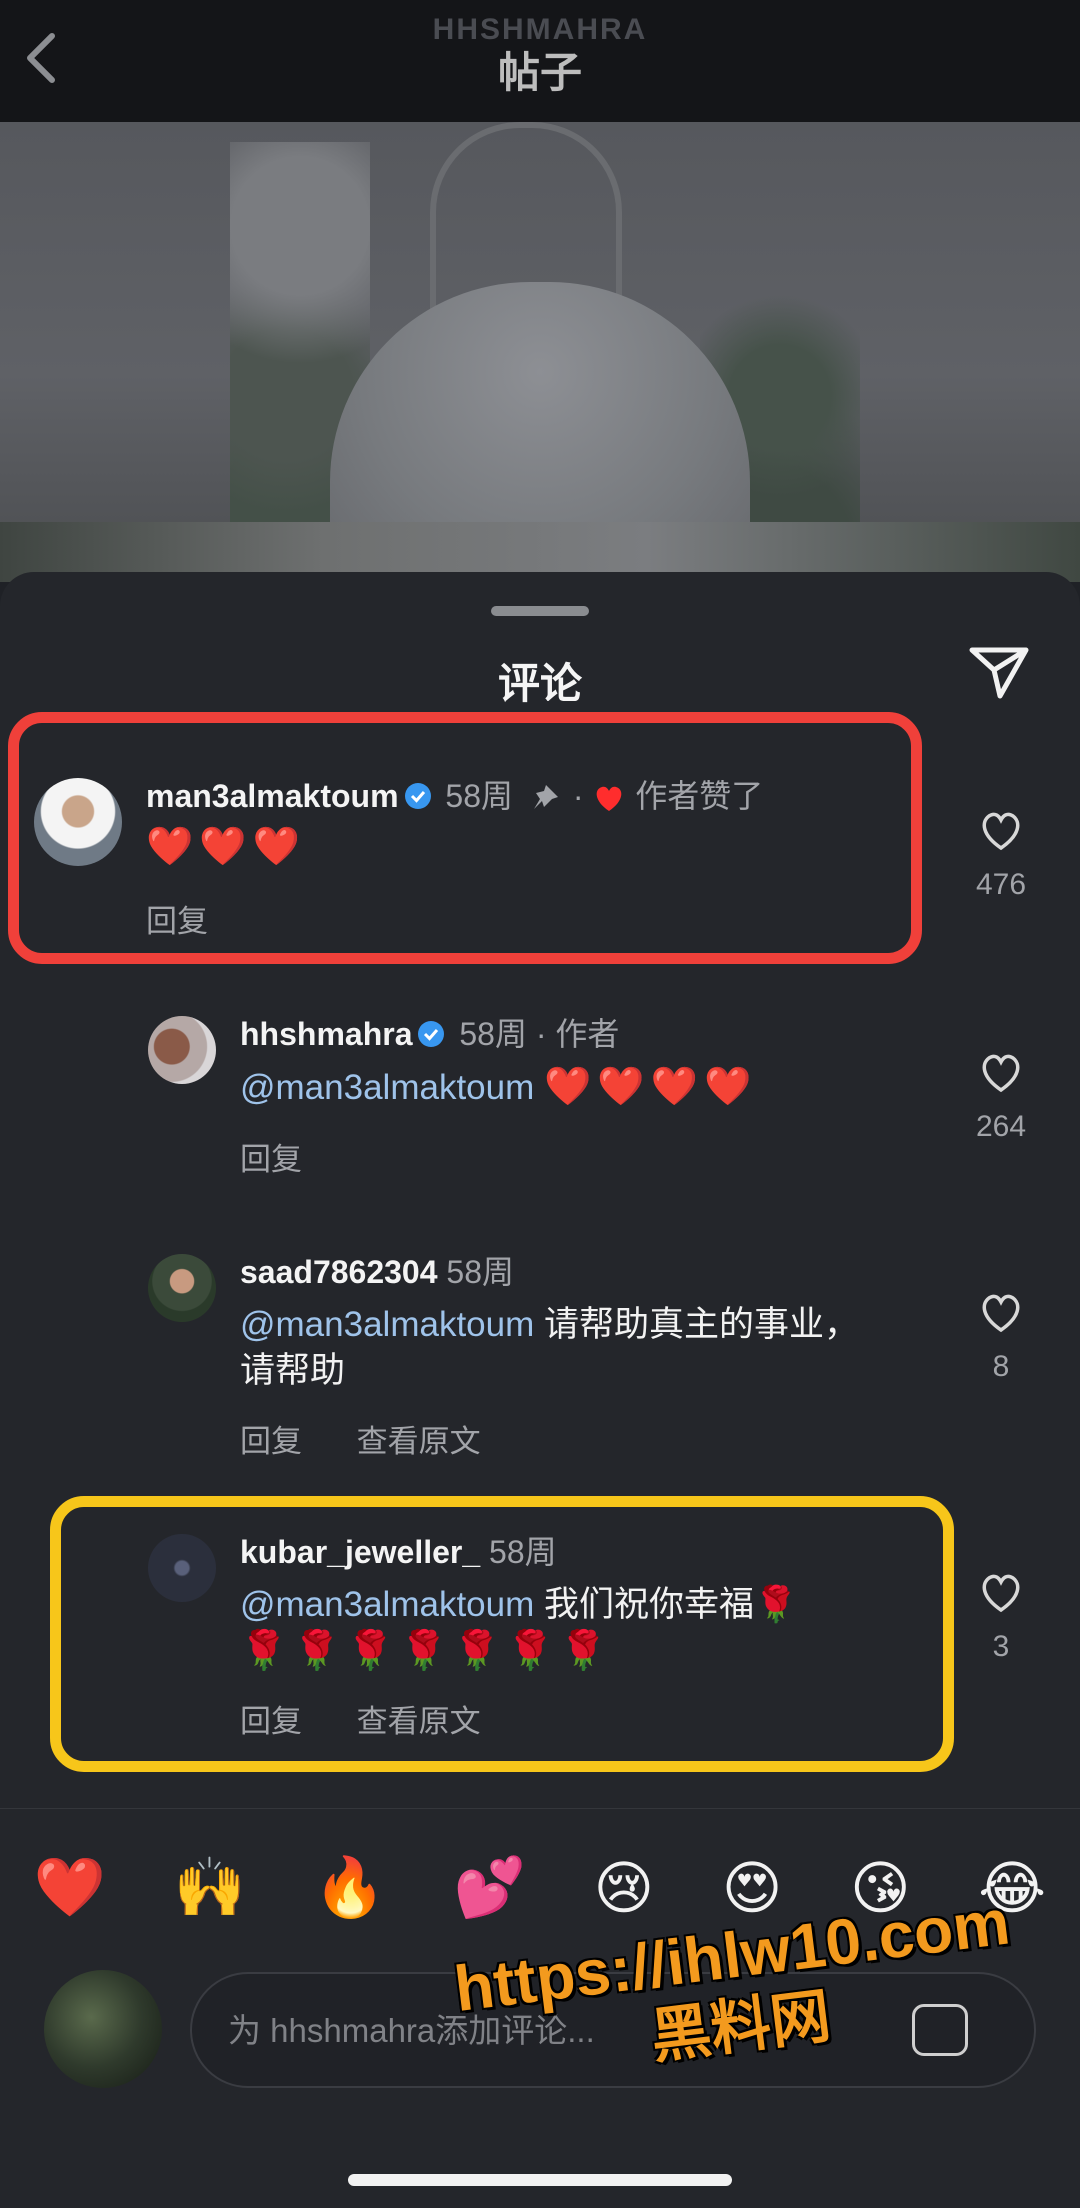  What do you see at coordinates (1001, 884) in the screenshot?
I see `like-count: 476` at bounding box center [1001, 884].